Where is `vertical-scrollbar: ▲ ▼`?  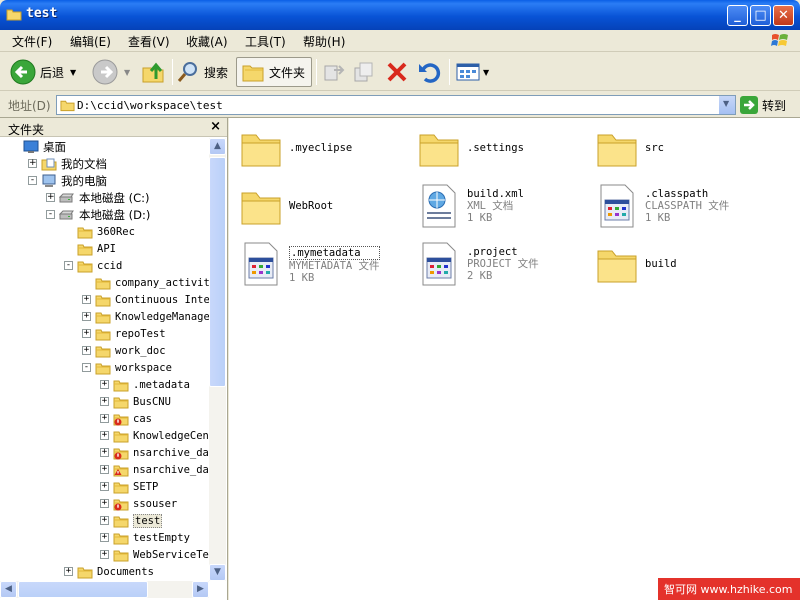 vertical-scrollbar: ▲ ▼ is located at coordinates (217, 359).